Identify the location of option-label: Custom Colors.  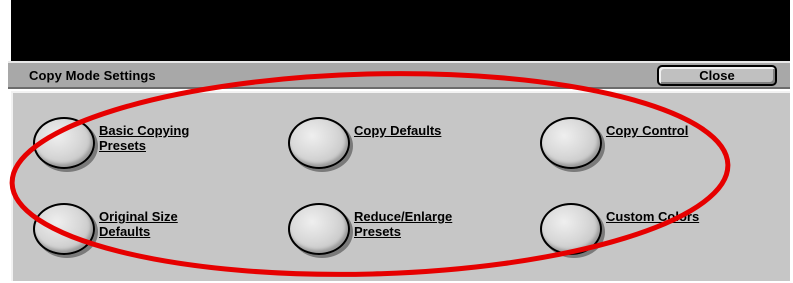
(676, 216).